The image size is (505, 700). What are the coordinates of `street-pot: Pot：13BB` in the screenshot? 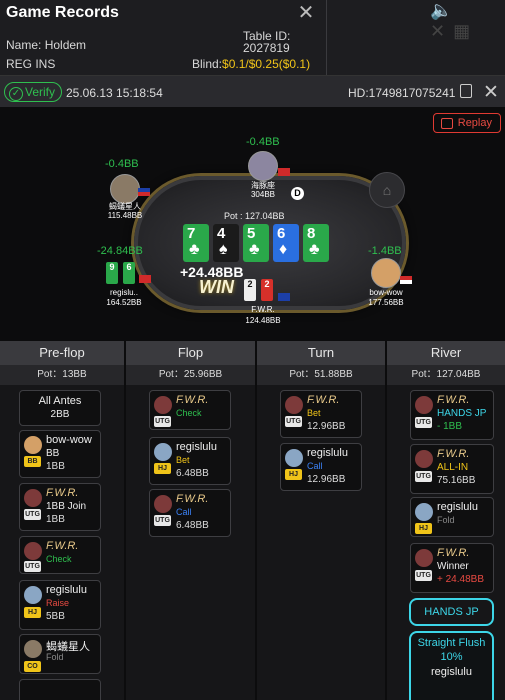 It's located at (62, 375).